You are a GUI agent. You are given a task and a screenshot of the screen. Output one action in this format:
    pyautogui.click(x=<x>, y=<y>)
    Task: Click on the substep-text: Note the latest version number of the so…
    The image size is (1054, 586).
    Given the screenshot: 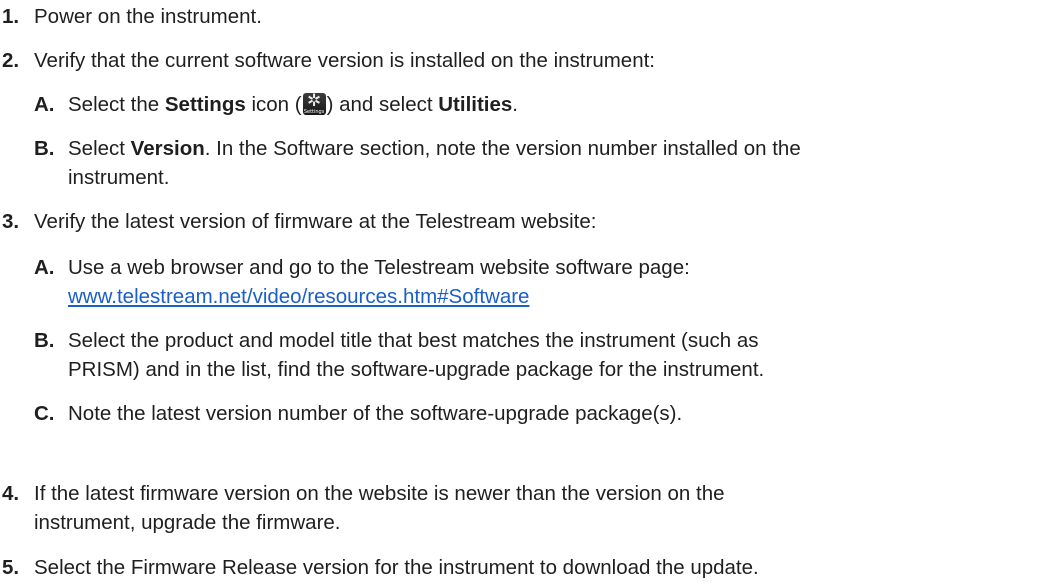 What is the action you would take?
    pyautogui.click(x=375, y=413)
    